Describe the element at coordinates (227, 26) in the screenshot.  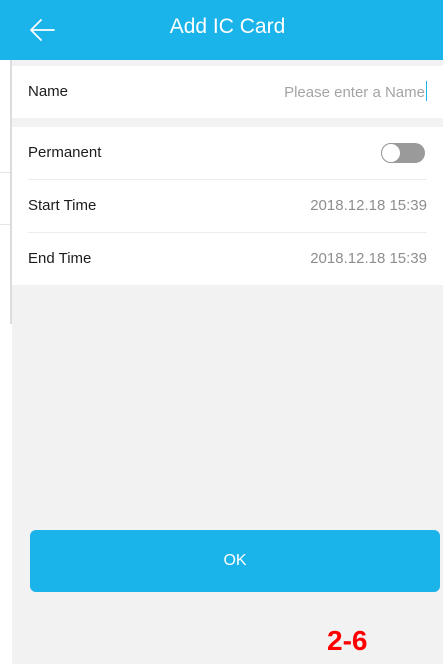
I see `page-title: Add IC Card` at that location.